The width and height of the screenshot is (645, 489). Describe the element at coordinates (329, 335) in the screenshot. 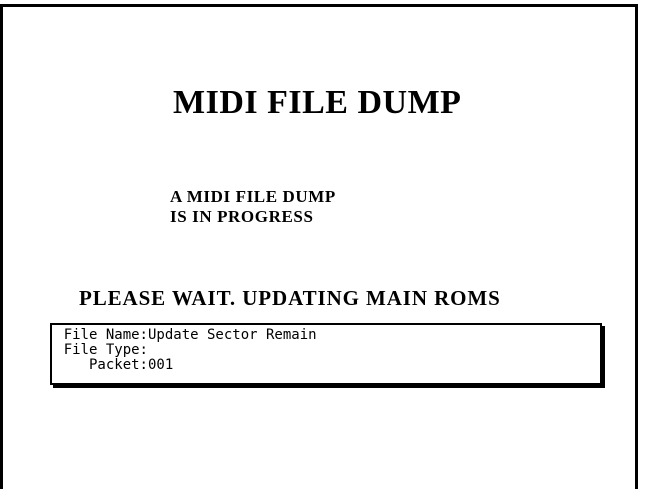

I see `file-name-row: File Name: Update Sector Remain` at that location.